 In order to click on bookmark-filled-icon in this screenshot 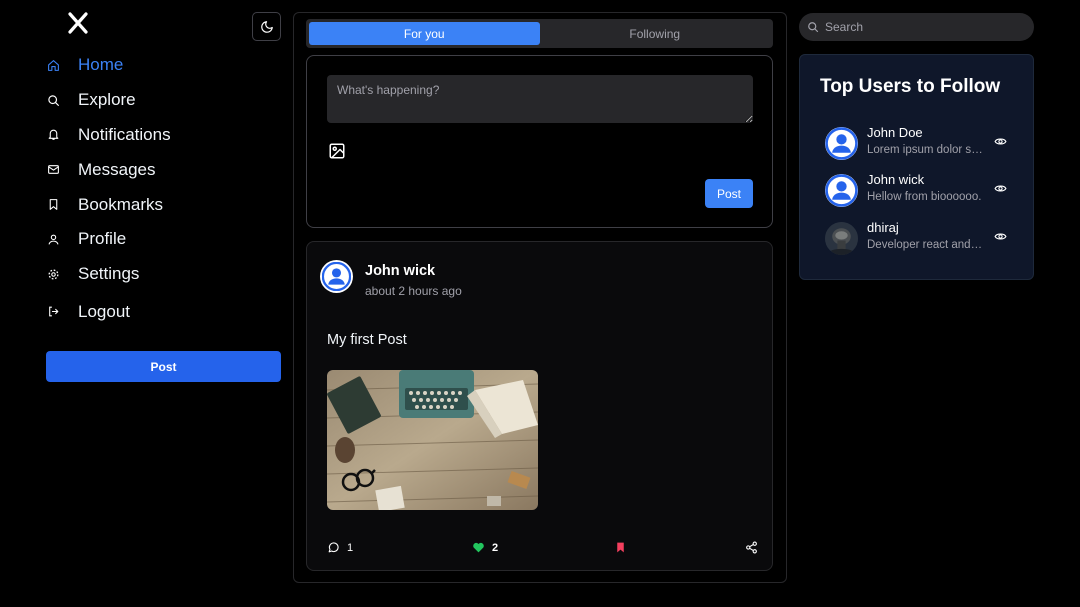, I will do `click(620, 547)`.